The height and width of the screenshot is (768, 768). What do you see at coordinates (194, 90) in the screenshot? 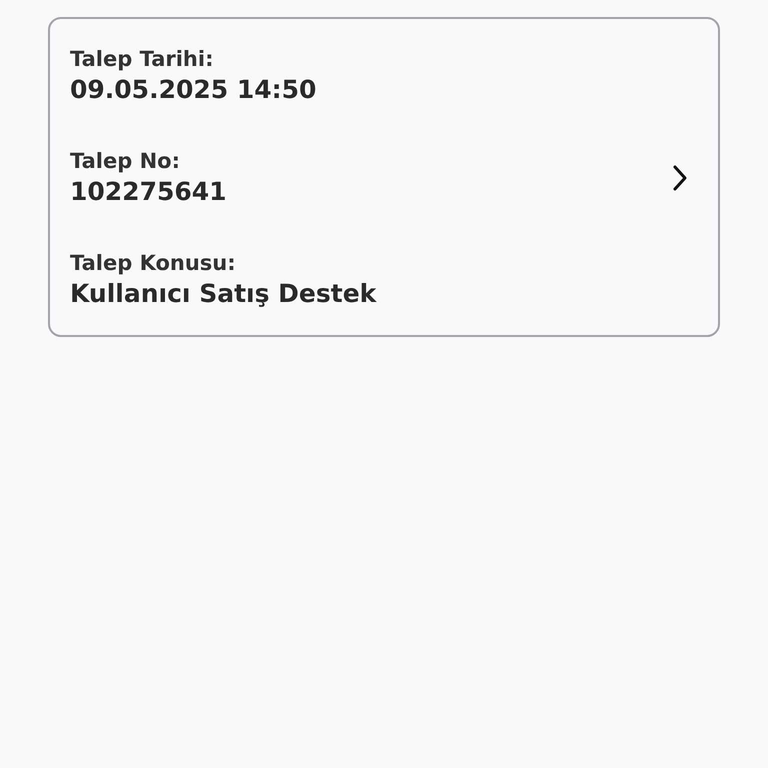
I see `field-value: 09.05.2025 14:50` at bounding box center [194, 90].